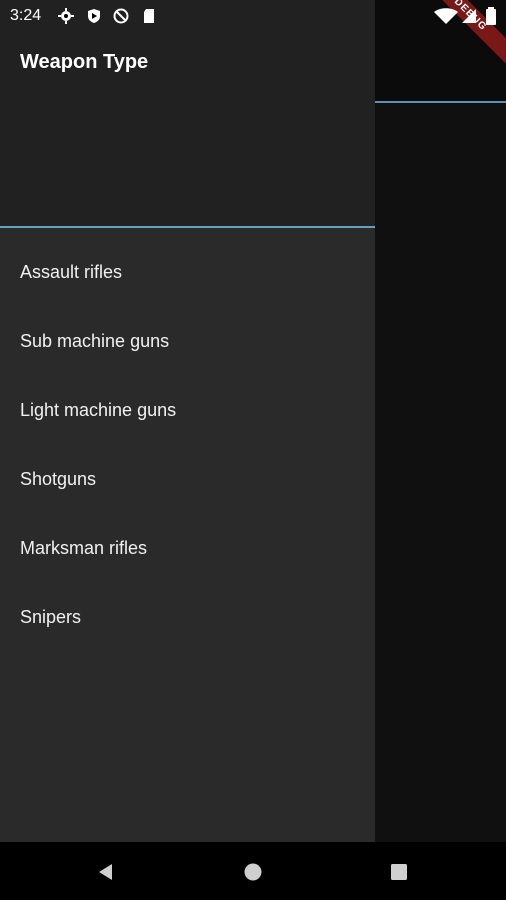  Describe the element at coordinates (399, 872) in the screenshot. I see `recents-icon` at that location.